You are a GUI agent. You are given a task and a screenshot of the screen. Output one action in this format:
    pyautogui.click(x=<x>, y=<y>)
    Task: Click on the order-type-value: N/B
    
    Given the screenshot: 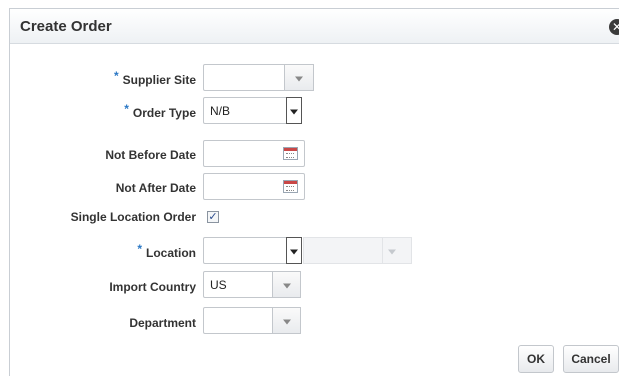 What is the action you would take?
    pyautogui.click(x=220, y=111)
    